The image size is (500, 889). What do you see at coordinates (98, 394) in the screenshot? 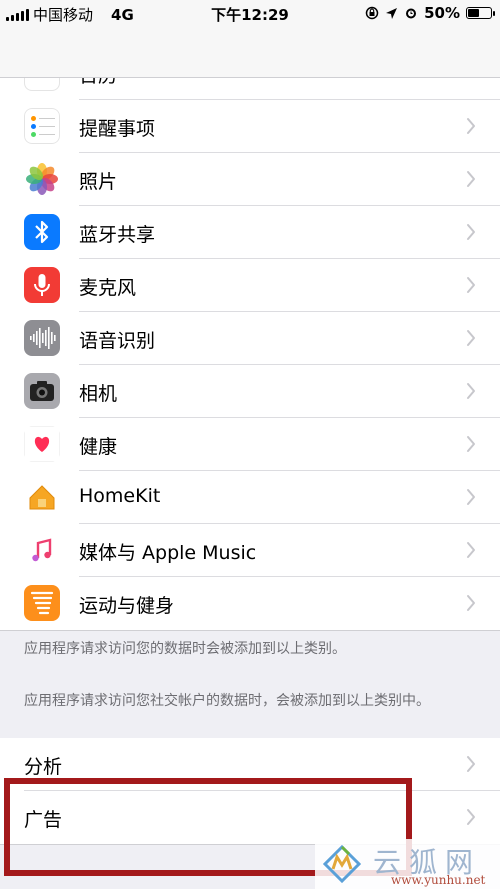
I see `list-item-label: 相机` at bounding box center [98, 394].